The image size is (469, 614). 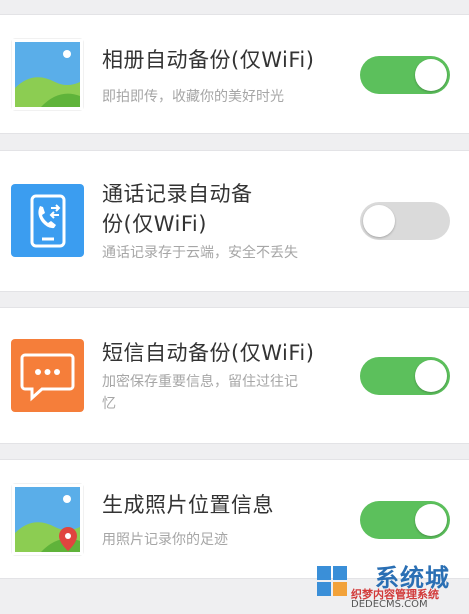 I want to click on row-subtitle-line2: 忆, so click(x=109, y=404).